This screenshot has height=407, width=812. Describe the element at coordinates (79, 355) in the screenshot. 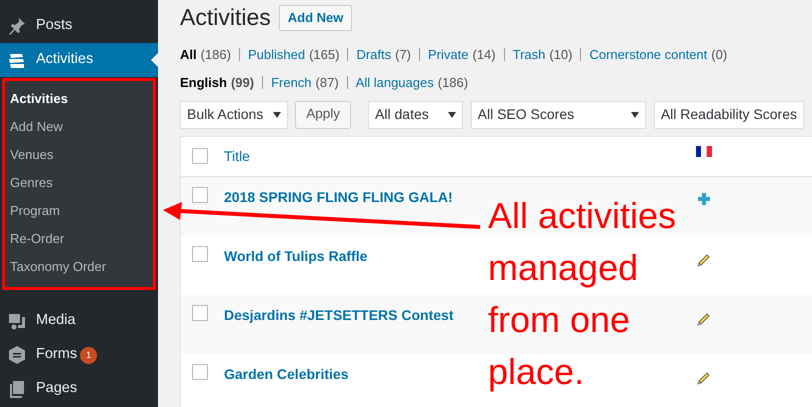

I see `menu-item: Forms 1` at that location.